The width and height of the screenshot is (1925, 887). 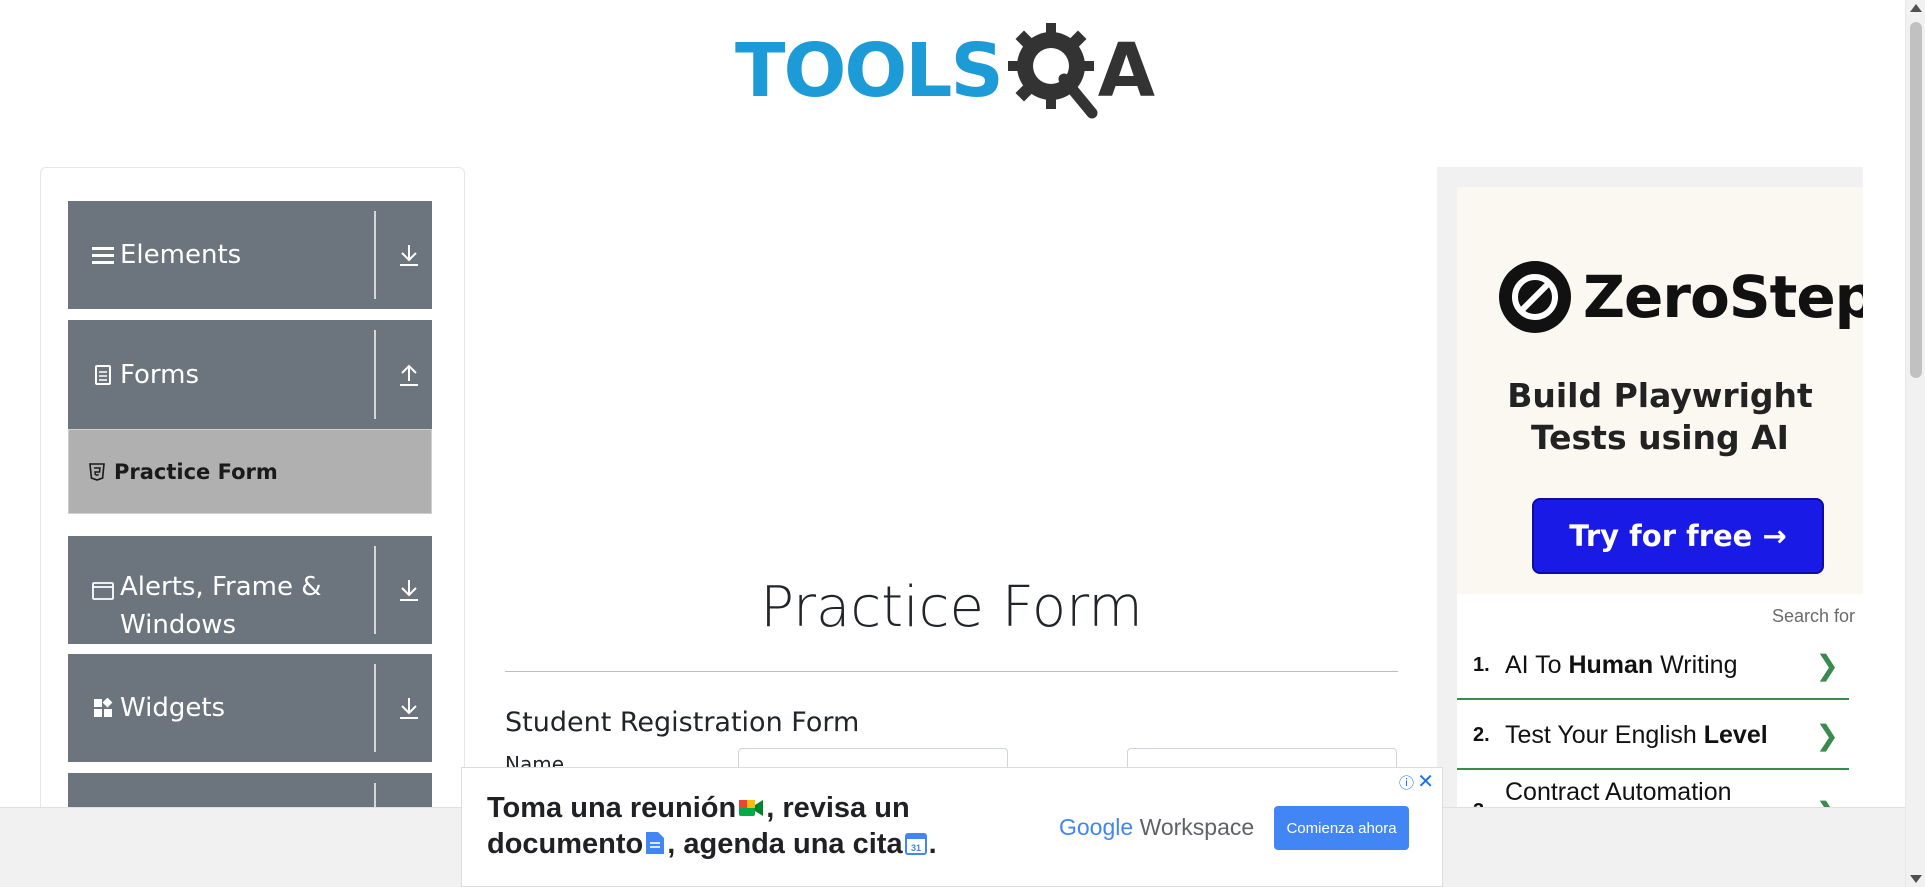 What do you see at coordinates (103, 591) in the screenshot?
I see `window-icon` at bounding box center [103, 591].